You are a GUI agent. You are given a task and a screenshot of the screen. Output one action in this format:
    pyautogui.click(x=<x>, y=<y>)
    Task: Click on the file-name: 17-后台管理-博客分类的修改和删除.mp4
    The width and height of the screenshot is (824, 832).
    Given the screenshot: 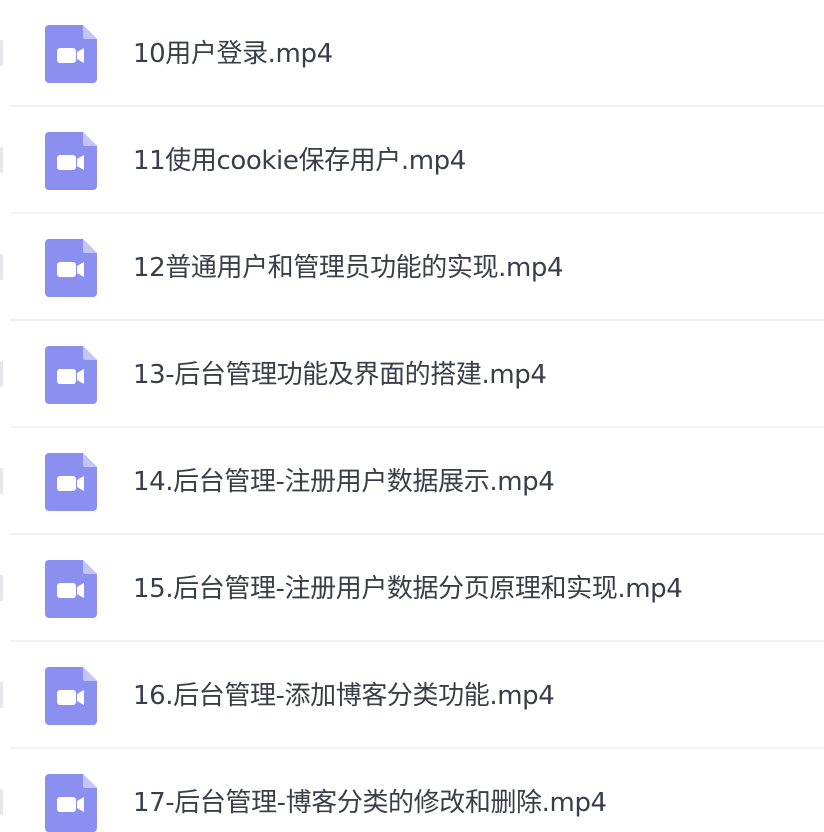 What is the action you would take?
    pyautogui.click(x=370, y=803)
    